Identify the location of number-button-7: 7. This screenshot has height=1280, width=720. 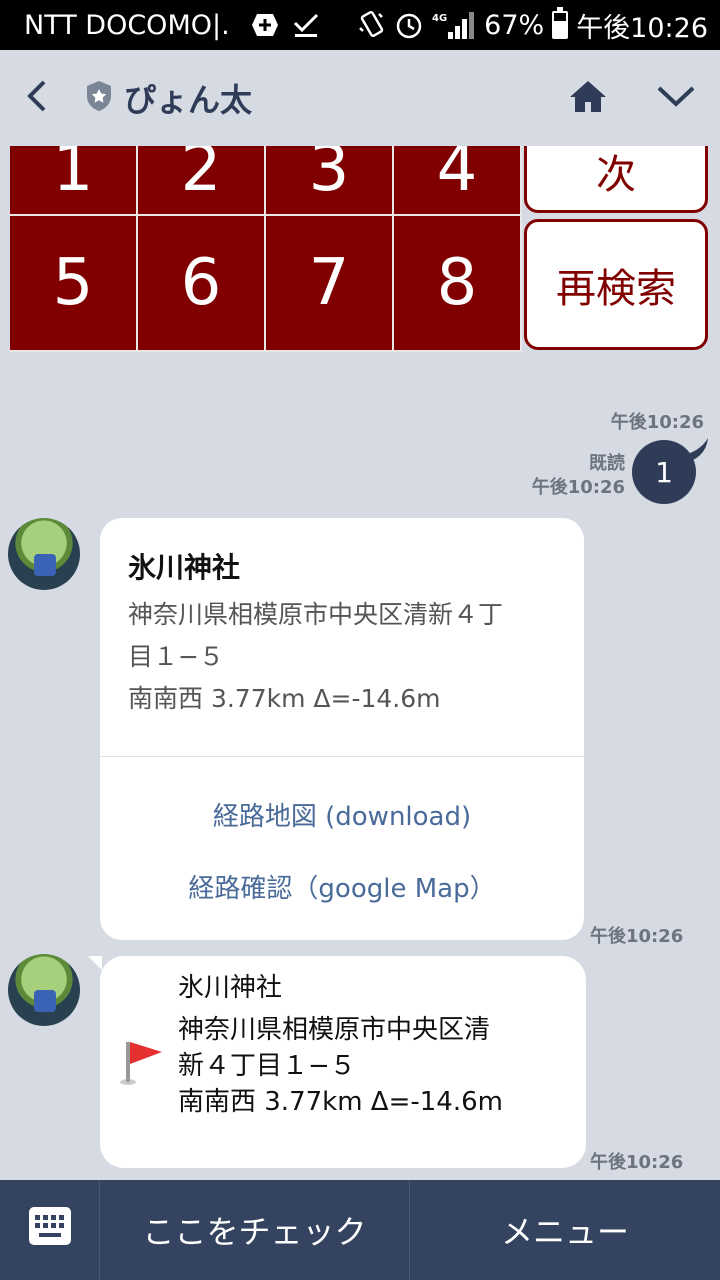
(330, 284).